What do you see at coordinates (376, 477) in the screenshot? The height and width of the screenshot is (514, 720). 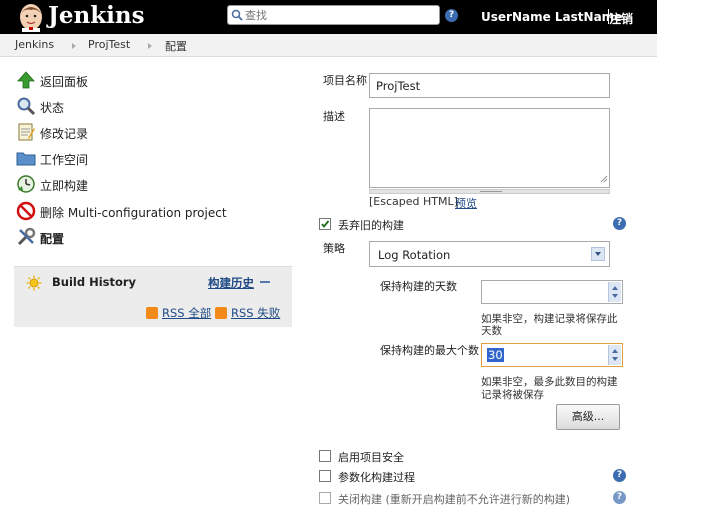 I see `parameterized-label: 参数化构建过程` at bounding box center [376, 477].